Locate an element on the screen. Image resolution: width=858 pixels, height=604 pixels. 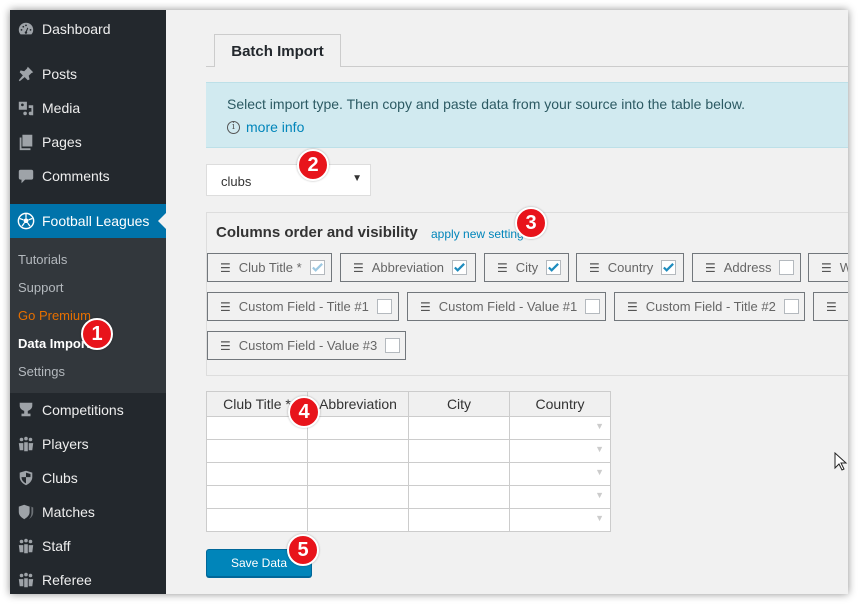
column-chip-label: Custom Field - Value #3 is located at coordinates (308, 345).